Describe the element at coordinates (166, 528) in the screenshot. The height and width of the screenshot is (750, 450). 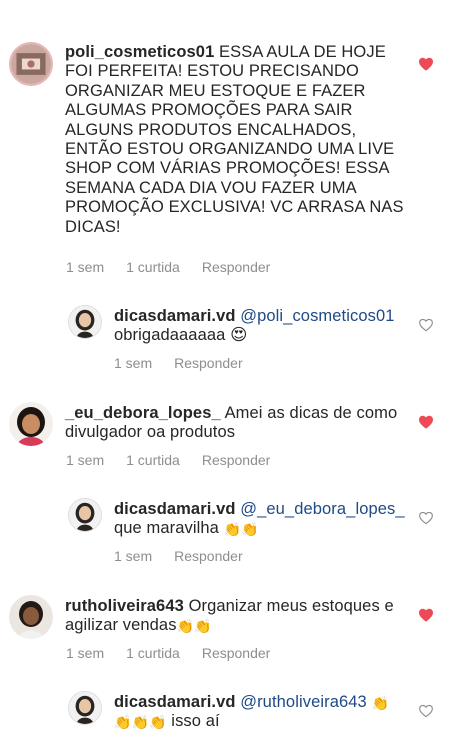
I see `reply-body: que maravilha` at that location.